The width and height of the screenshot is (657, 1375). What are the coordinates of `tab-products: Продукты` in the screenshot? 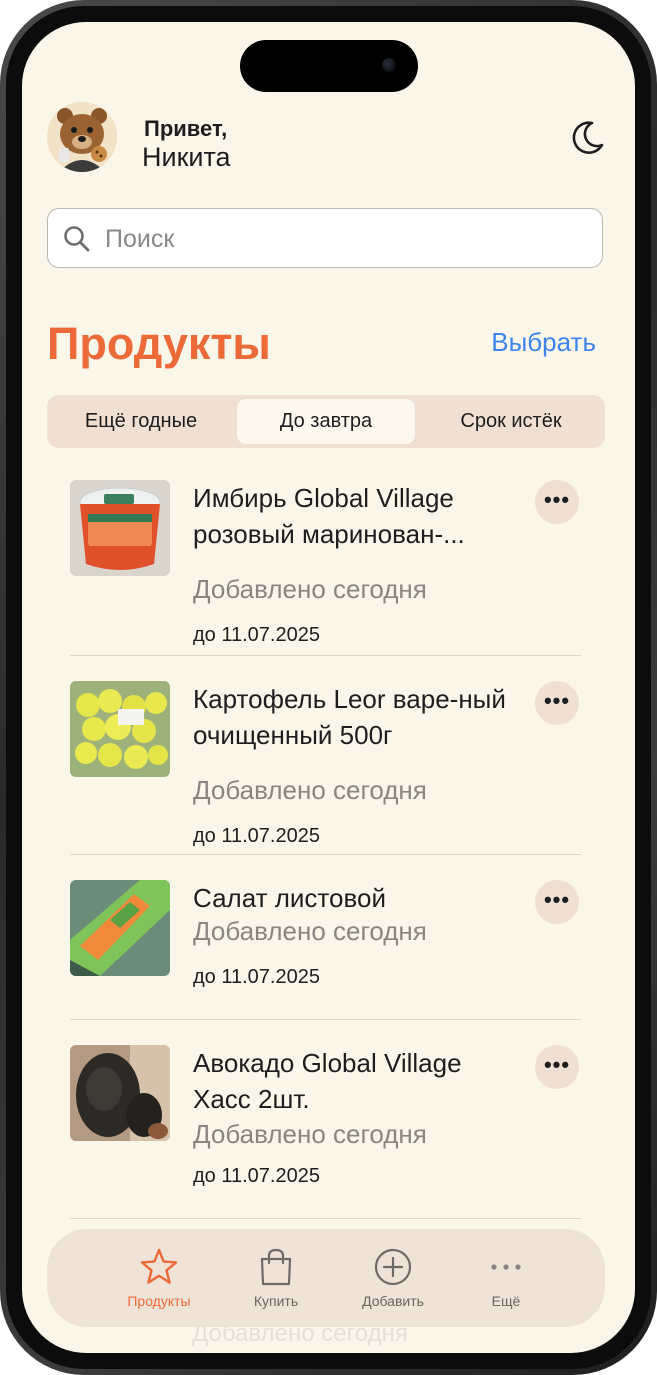 It's located at (159, 1278).